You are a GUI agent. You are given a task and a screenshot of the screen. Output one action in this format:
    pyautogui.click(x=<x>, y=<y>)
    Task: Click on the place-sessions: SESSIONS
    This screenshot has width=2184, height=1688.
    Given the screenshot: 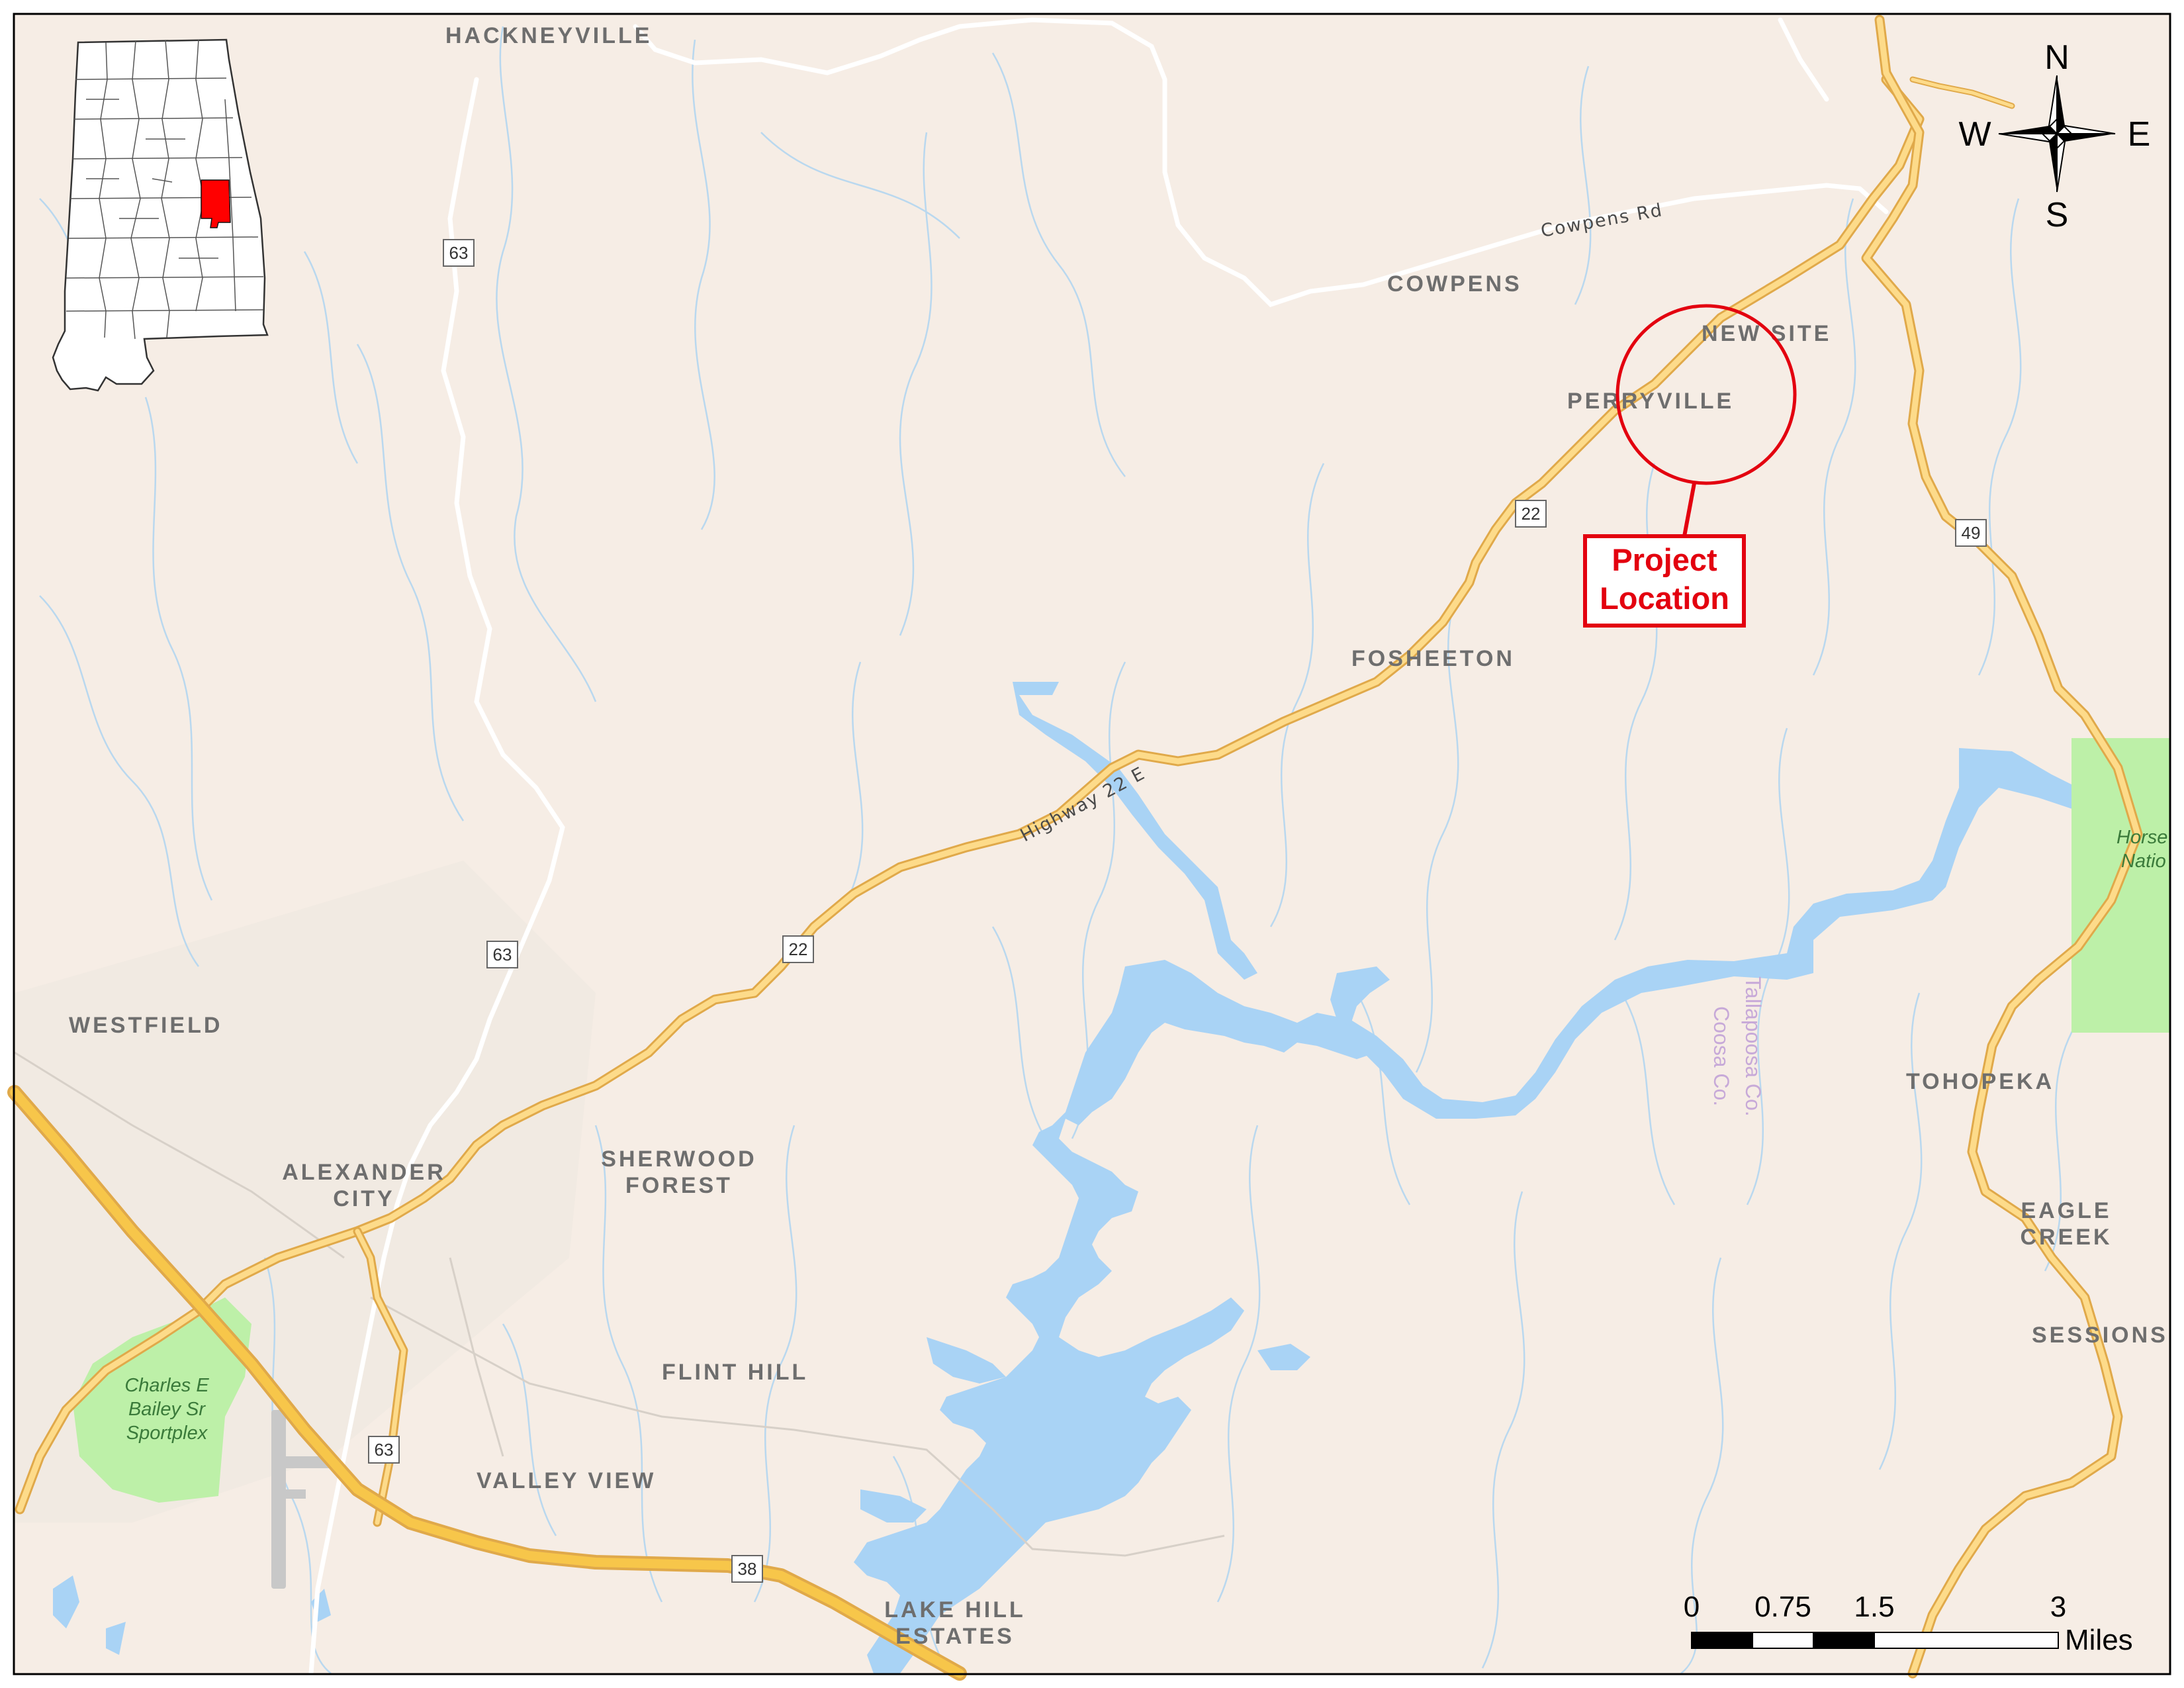 What is the action you would take?
    pyautogui.click(x=2100, y=1335)
    